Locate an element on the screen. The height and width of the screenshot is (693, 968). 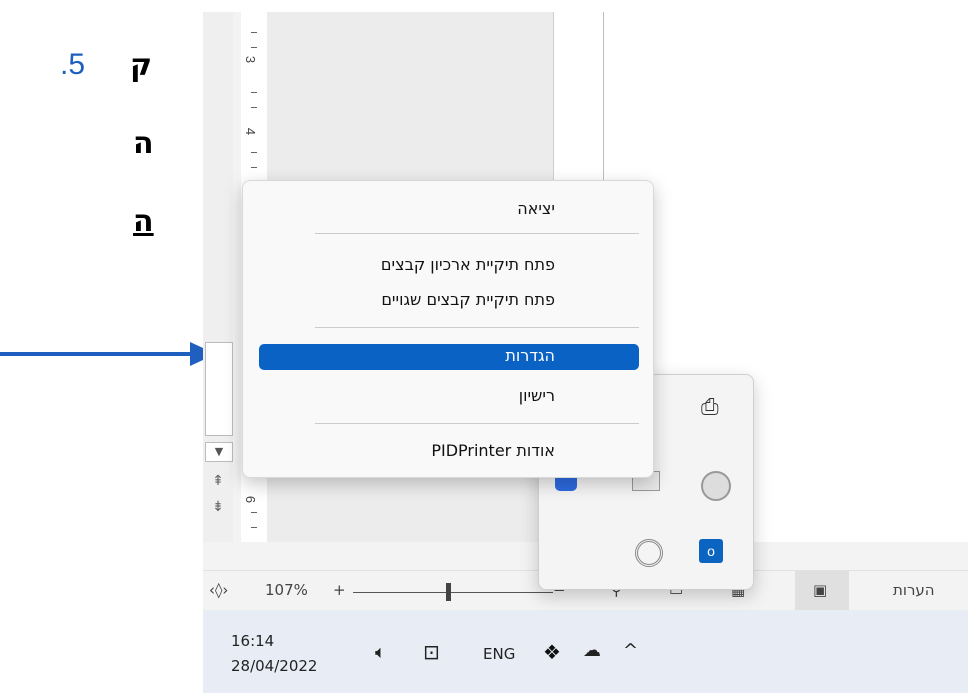
volume-icon: 🔈︎ is located at coordinates (380, 652).